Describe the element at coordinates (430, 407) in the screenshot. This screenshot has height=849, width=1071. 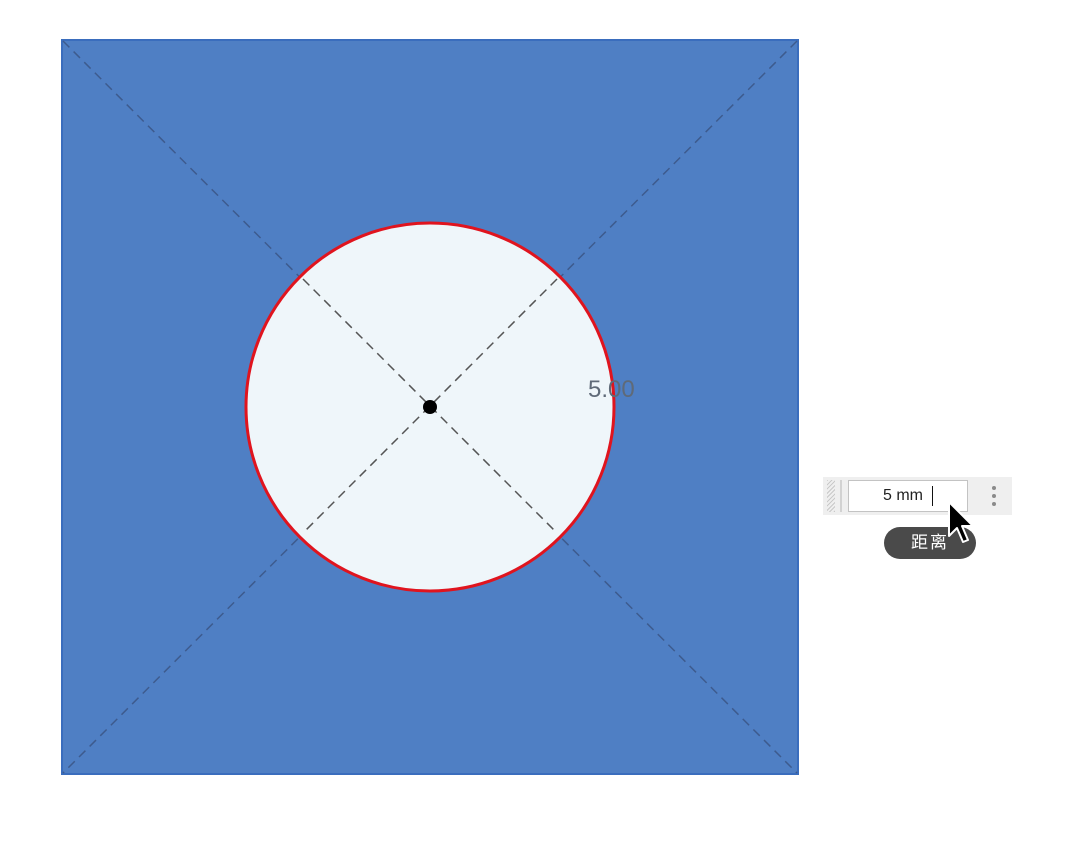
I see `sketch-center-point` at that location.